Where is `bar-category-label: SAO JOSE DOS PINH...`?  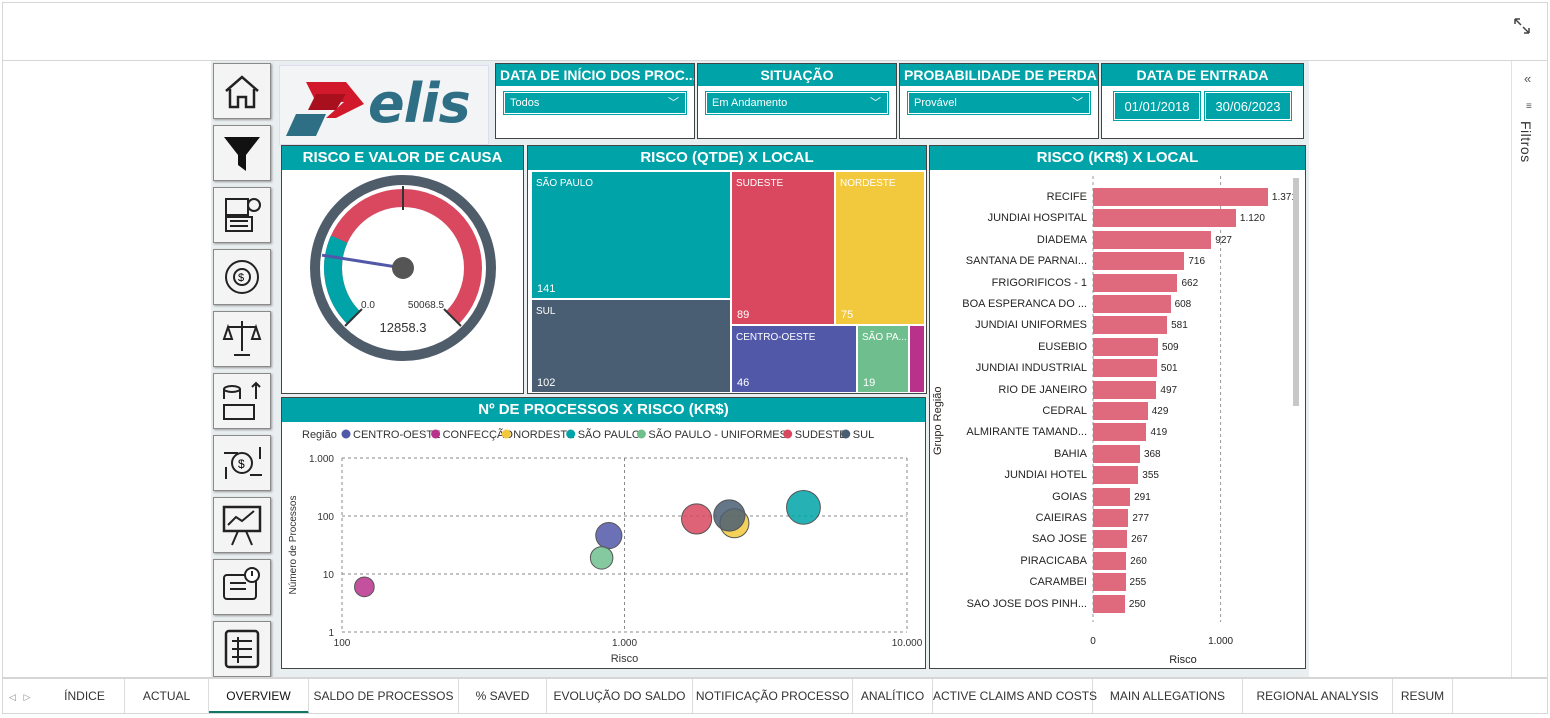
bar-category-label: SAO JOSE DOS PINH... is located at coordinates (1026, 603).